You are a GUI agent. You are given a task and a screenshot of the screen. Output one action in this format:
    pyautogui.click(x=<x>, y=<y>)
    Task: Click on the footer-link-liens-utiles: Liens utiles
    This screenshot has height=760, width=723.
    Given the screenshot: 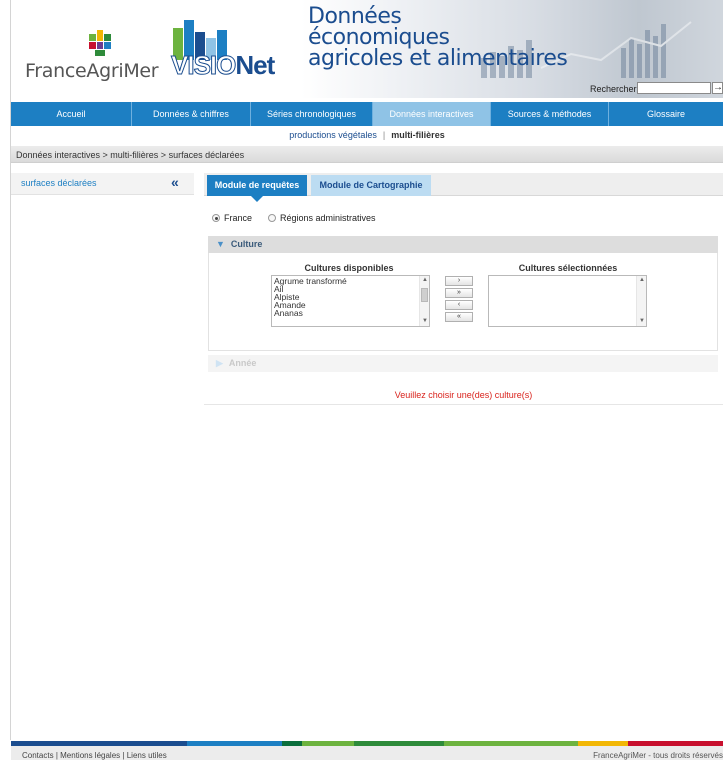 What is the action you would take?
    pyautogui.click(x=147, y=755)
    